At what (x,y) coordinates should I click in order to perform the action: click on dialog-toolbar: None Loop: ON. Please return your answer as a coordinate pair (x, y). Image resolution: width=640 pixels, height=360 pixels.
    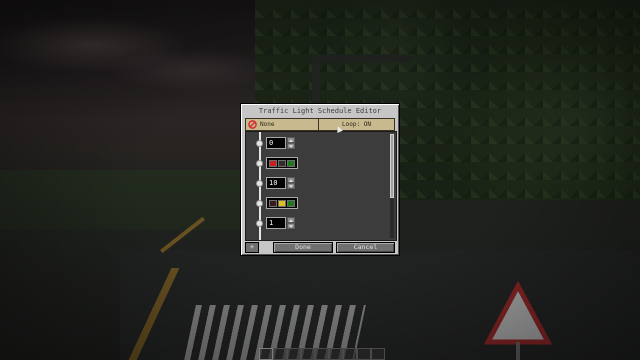
    Looking at the image, I should click on (320, 124).